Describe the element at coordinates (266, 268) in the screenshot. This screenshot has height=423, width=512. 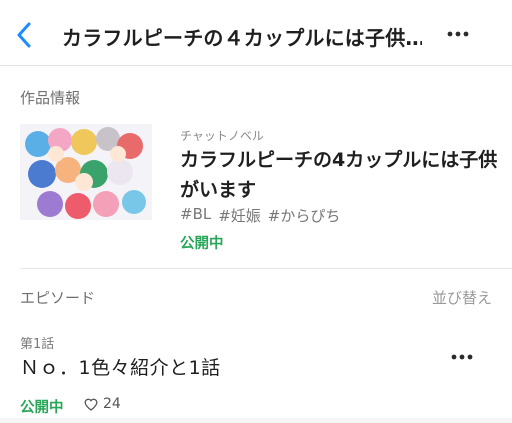
I see `section-divider` at that location.